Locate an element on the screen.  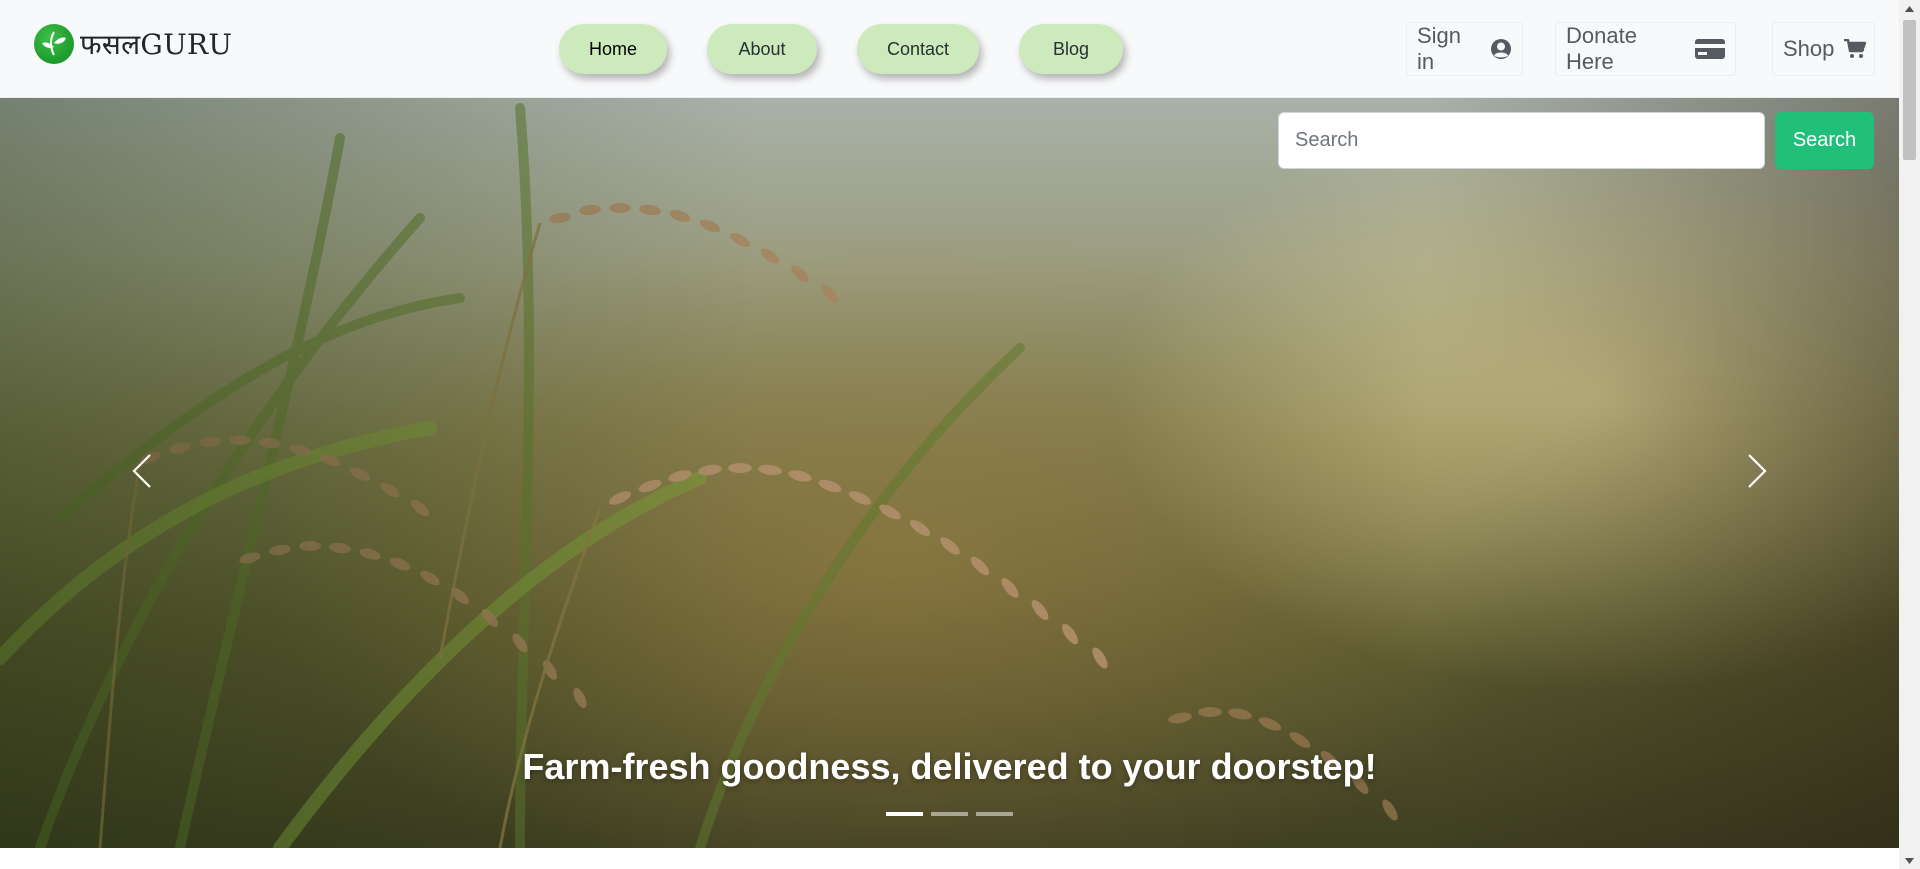
leaf-globe-icon is located at coordinates (54, 44).